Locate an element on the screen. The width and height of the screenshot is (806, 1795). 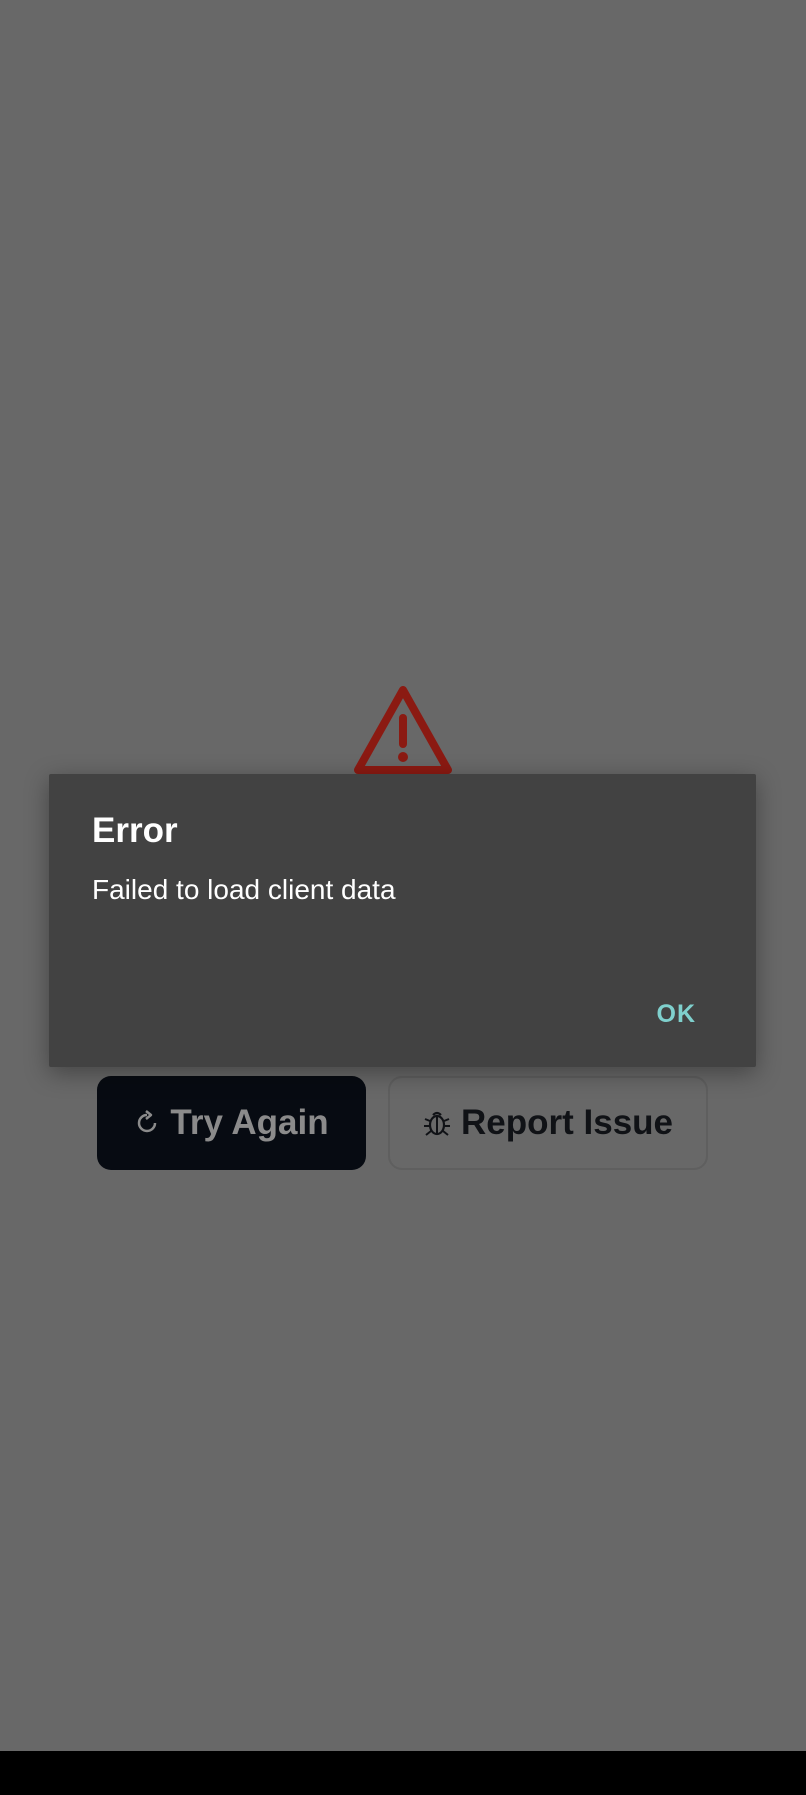
try-again-button: Try Again is located at coordinates (231, 1123).